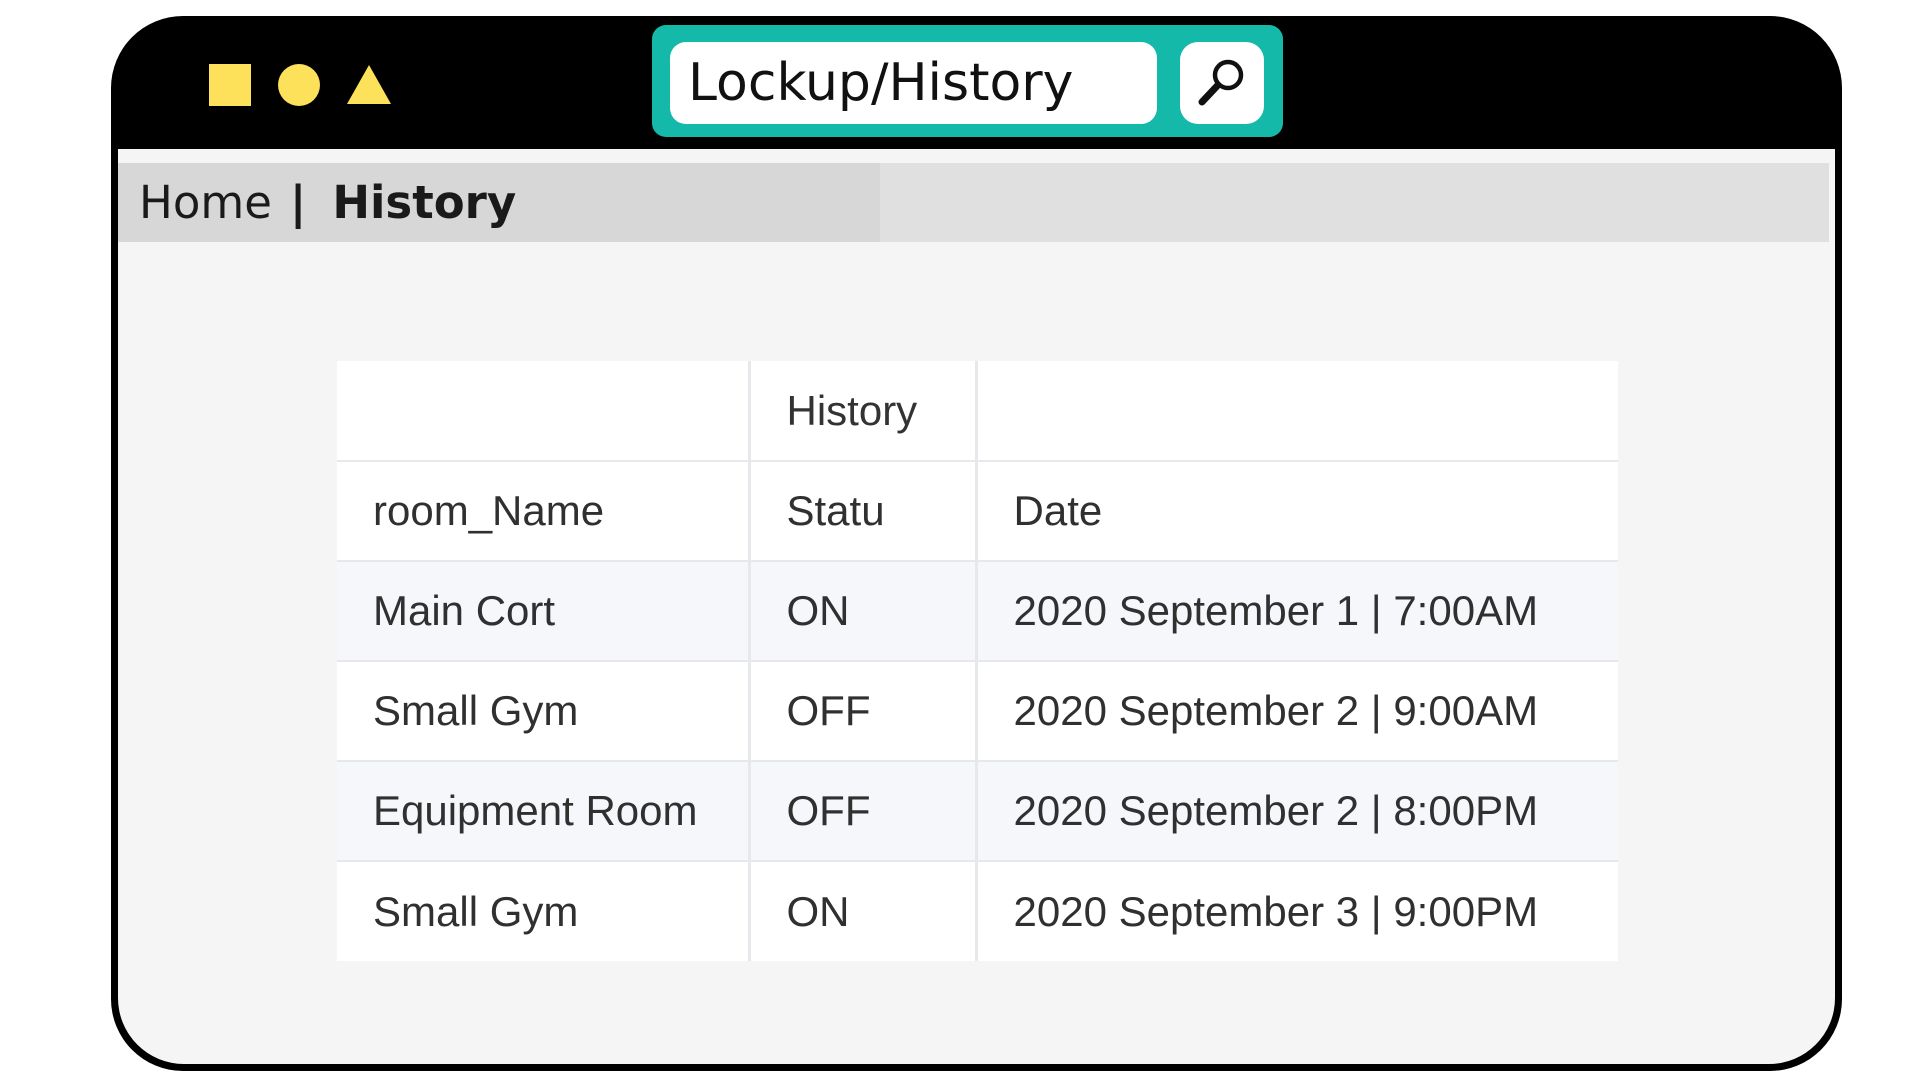  Describe the element at coordinates (424, 202) in the screenshot. I see `breadcrumb-current: History` at that location.